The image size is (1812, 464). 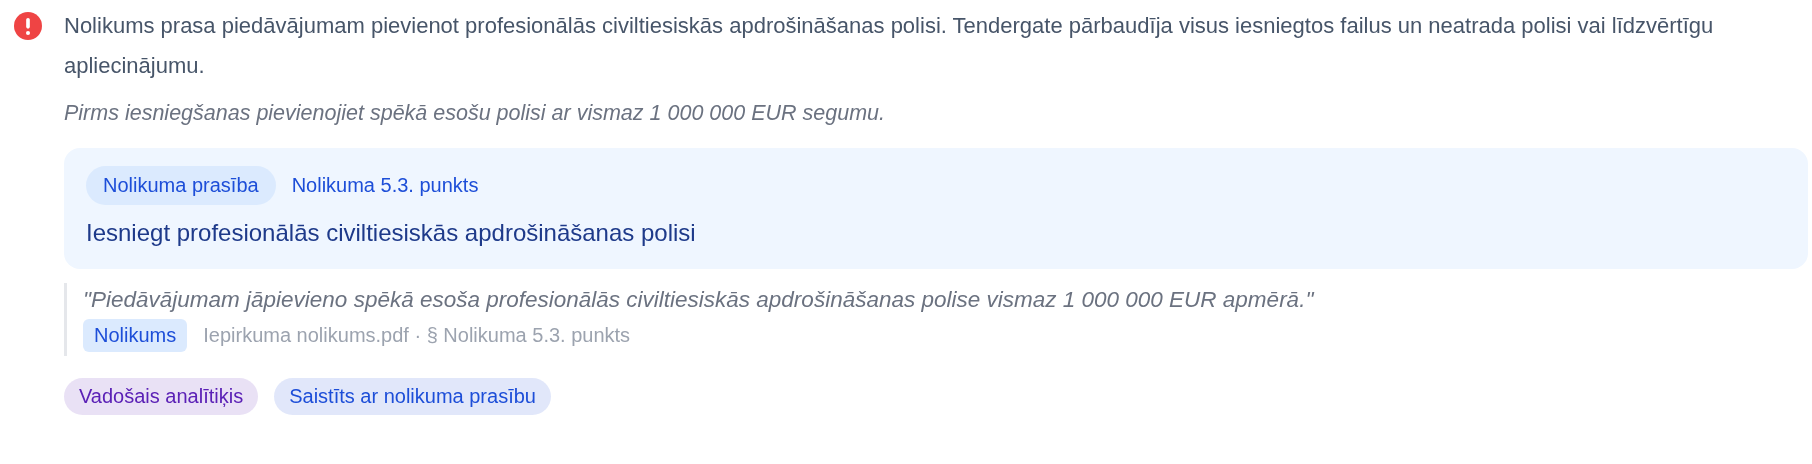 What do you see at coordinates (417, 335) in the screenshot?
I see `source-reference: Iepirkuma nolikums.pdf · § Nolikuma 5.3. punkts` at bounding box center [417, 335].